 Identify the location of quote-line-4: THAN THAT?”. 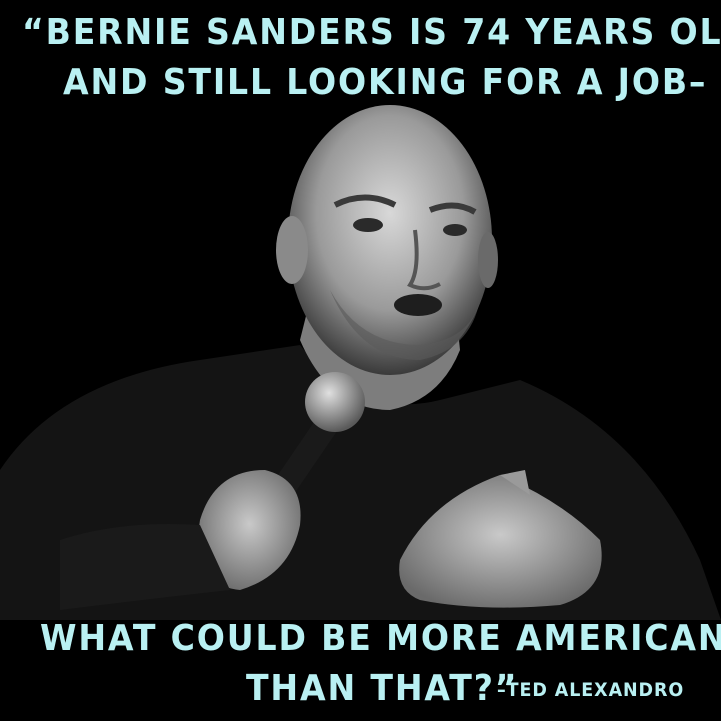
(382, 688).